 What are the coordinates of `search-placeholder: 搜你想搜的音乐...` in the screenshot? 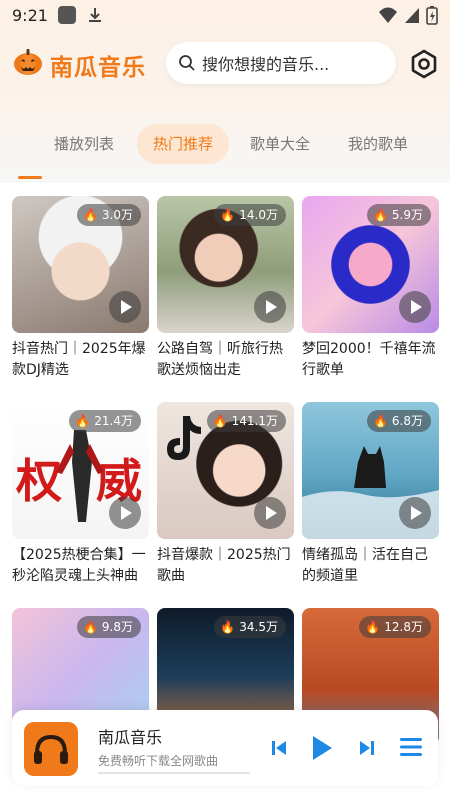 It's located at (266, 64).